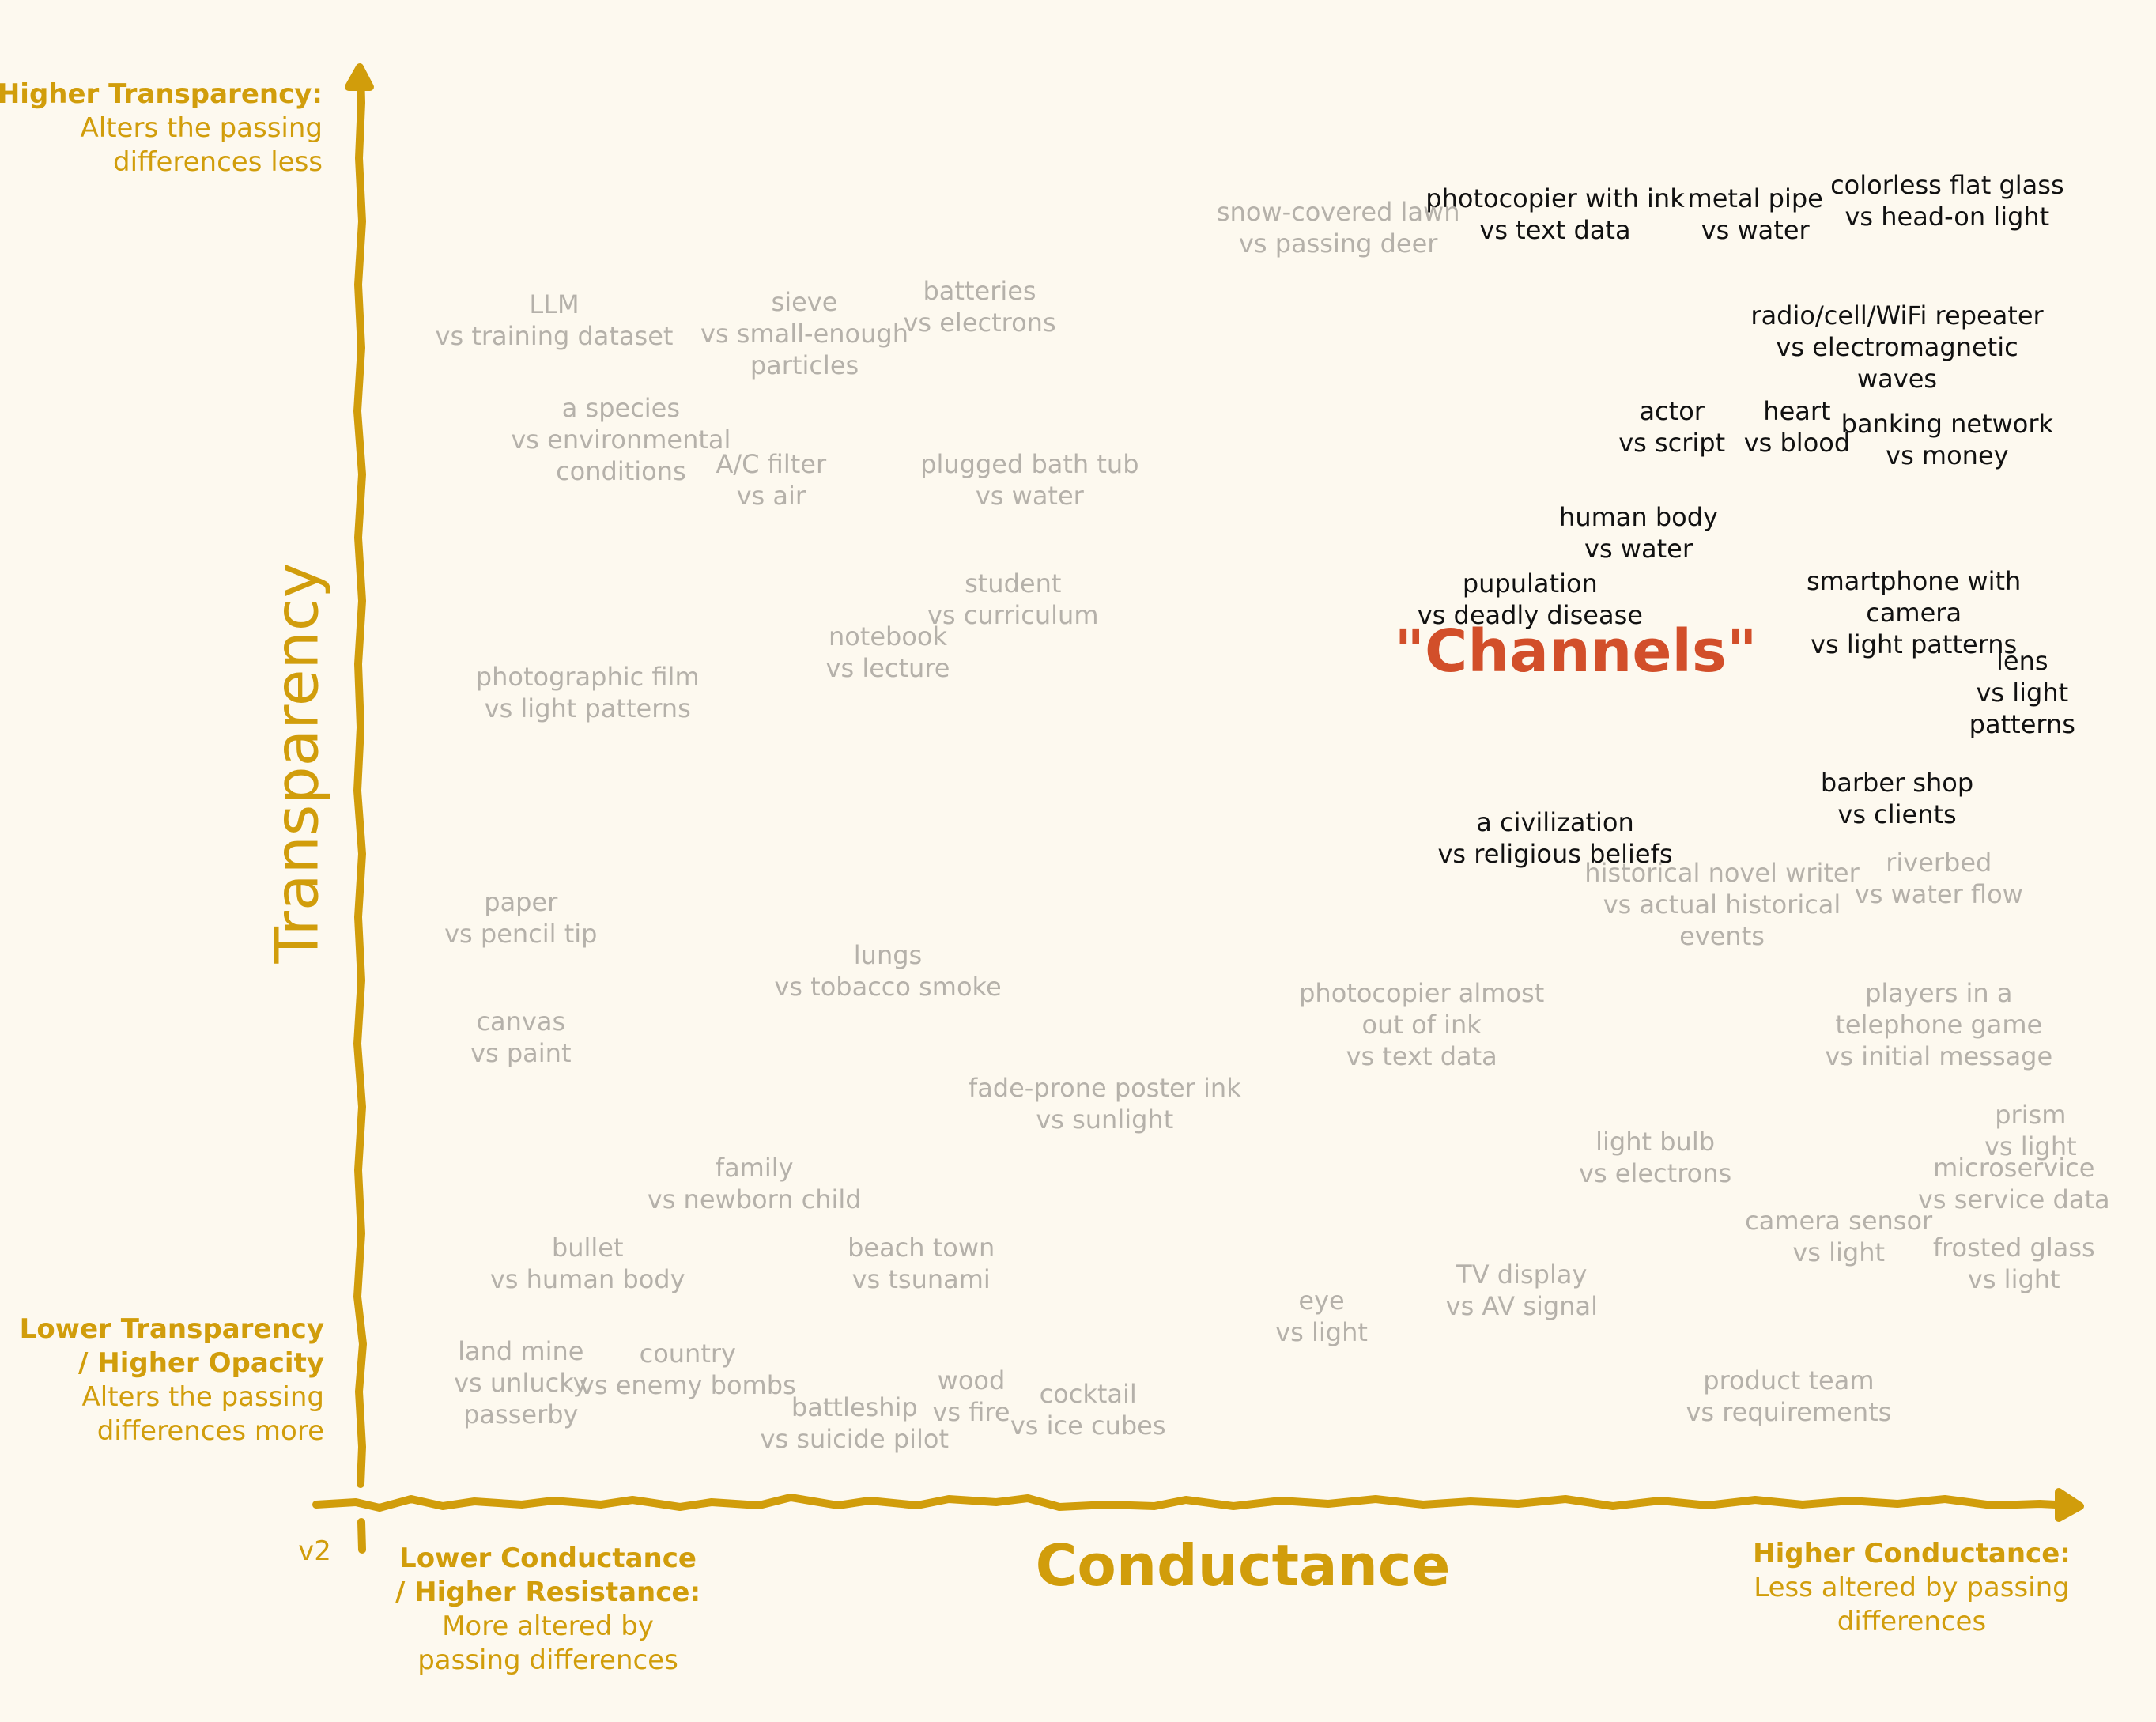  I want to click on item-text-line: battleship, so click(854, 1407).